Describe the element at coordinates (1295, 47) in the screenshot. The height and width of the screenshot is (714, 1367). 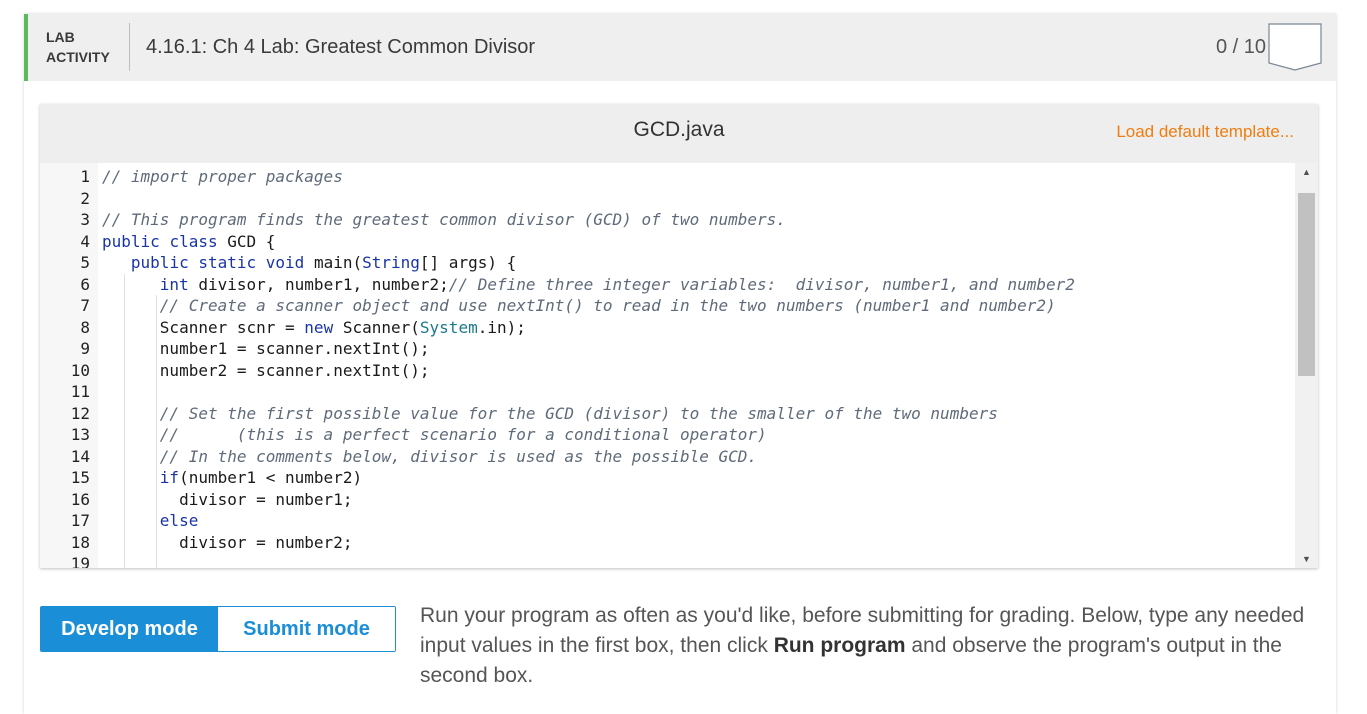
I see `score-badge-icon` at that location.